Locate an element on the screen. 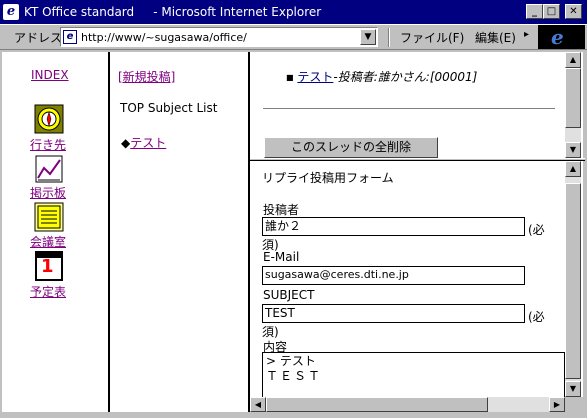 The image size is (587, 418). ie-throbber: e is located at coordinates (561, 37).